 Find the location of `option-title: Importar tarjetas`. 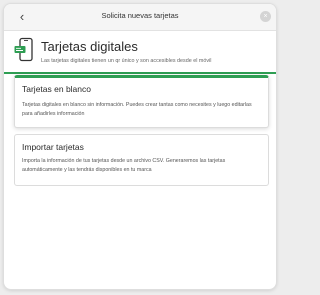

option-title: Importar tarjetas is located at coordinates (53, 147).